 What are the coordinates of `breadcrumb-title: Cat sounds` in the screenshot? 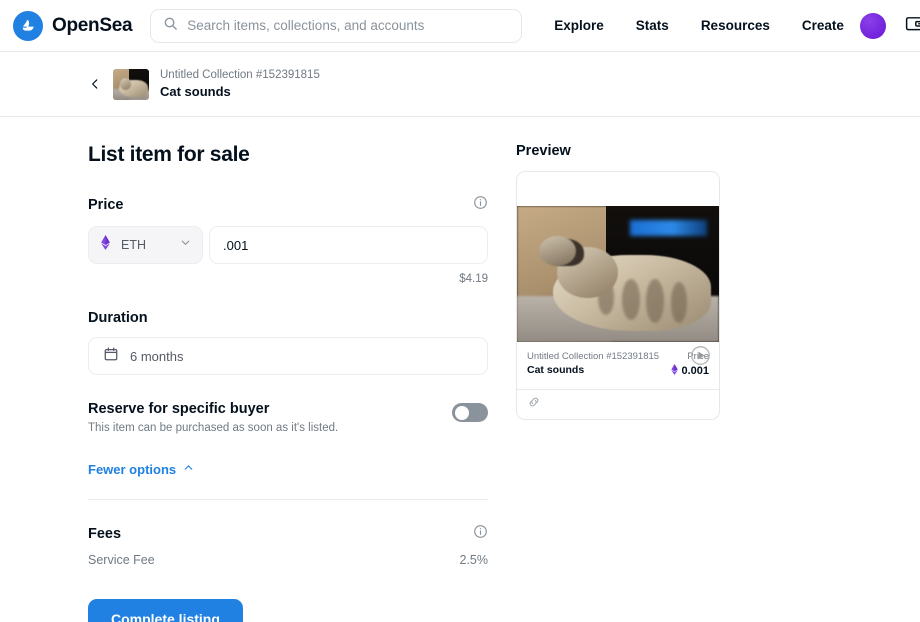 It's located at (195, 91).